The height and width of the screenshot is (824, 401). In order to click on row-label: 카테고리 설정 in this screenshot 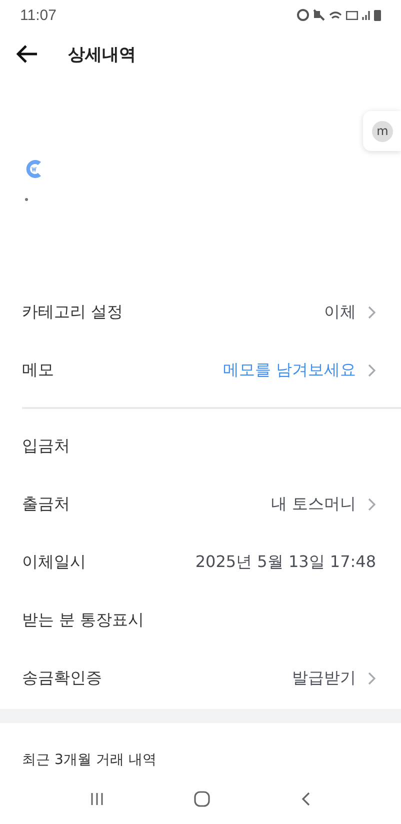, I will do `click(73, 312)`.